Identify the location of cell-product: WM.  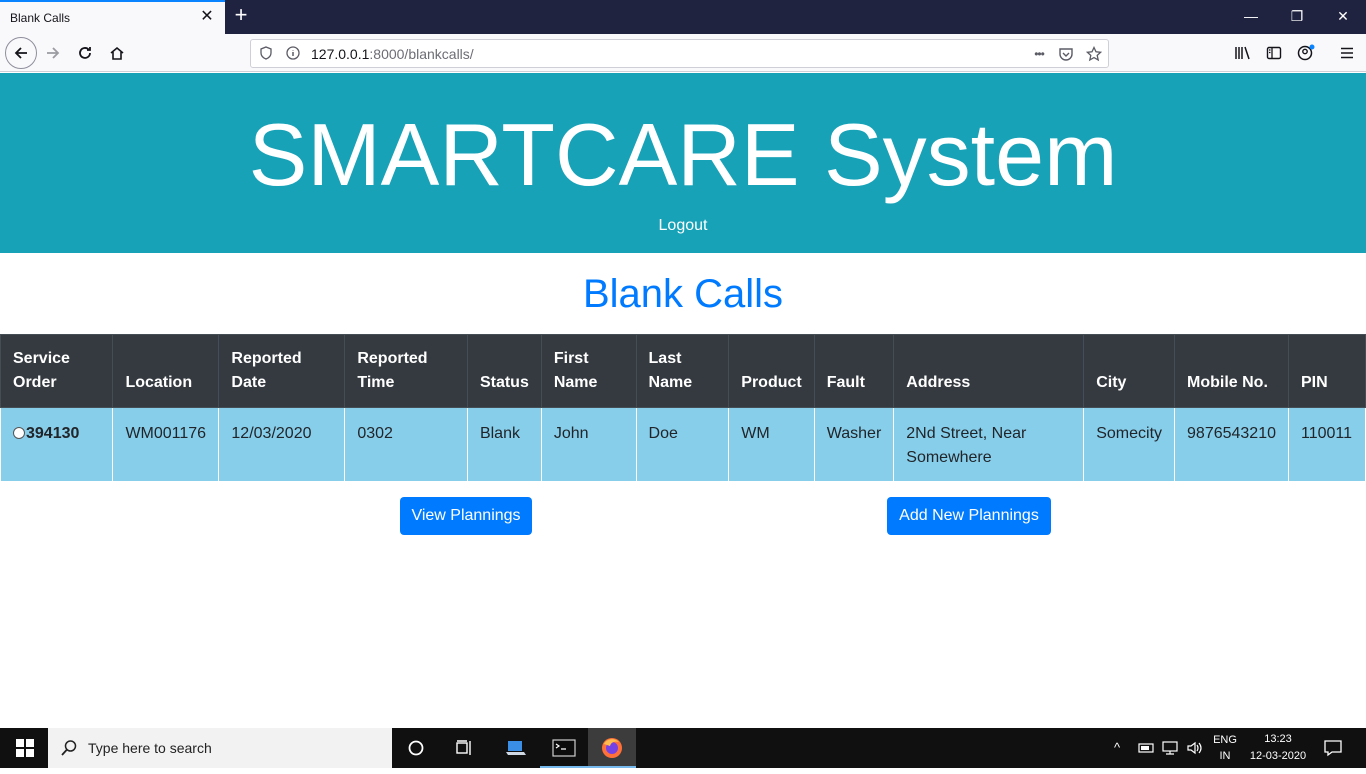
(771, 444).